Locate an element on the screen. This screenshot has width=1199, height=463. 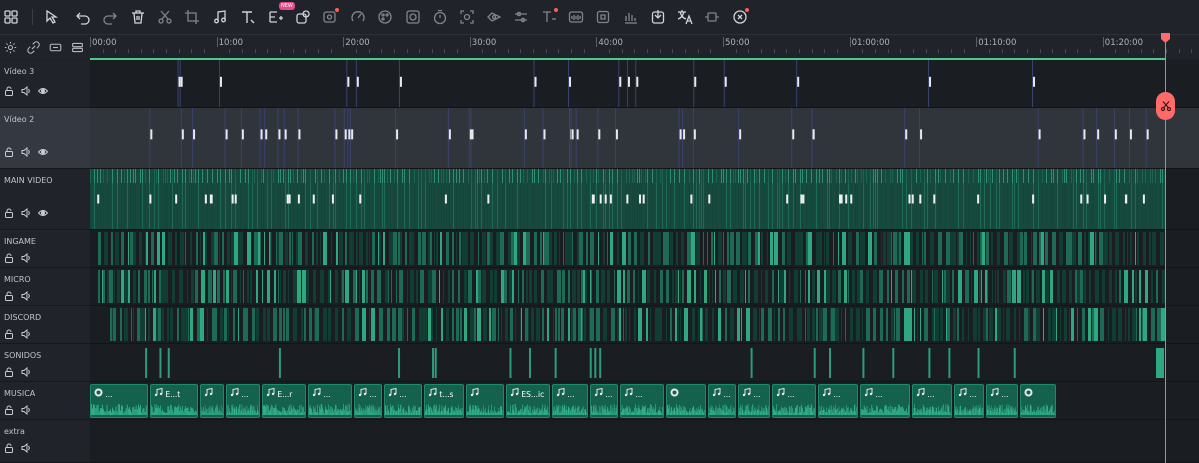
lock-icon is located at coordinates (9, 213).